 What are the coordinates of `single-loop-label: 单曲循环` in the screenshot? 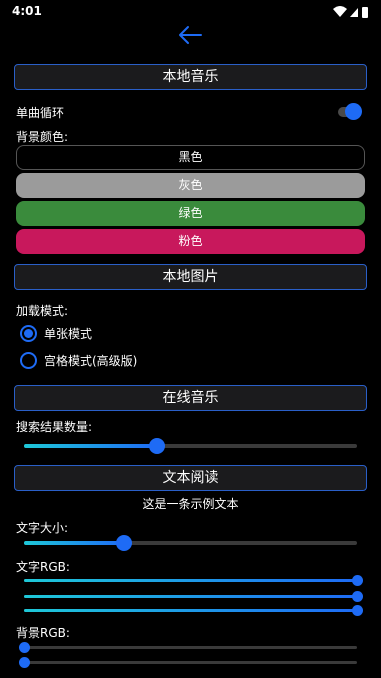 It's located at (40, 113).